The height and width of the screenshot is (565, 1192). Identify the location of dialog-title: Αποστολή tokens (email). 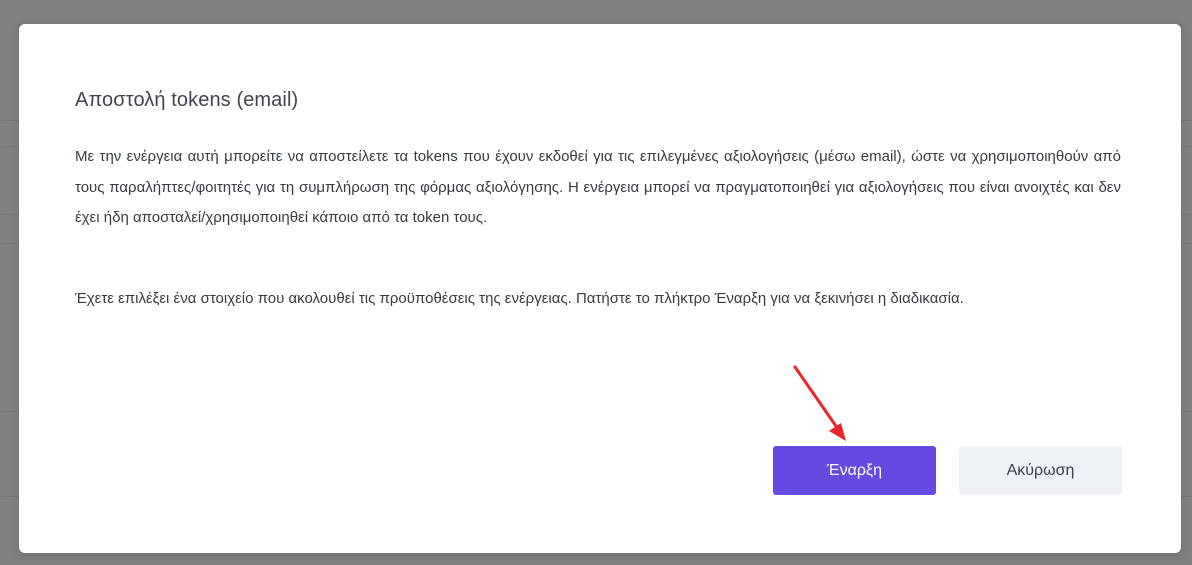
(187, 100).